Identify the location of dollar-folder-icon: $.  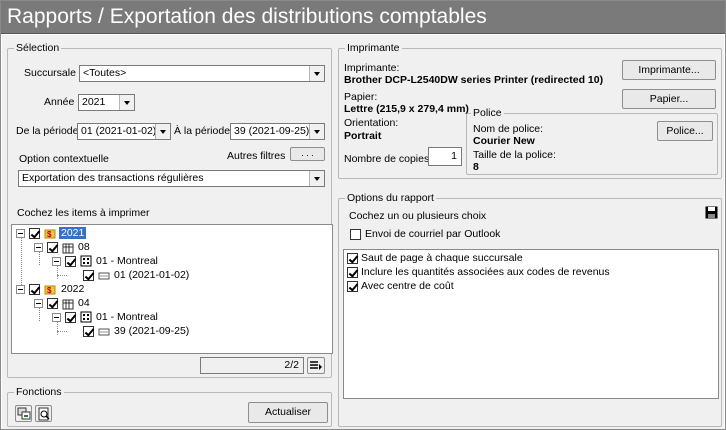
(50, 290).